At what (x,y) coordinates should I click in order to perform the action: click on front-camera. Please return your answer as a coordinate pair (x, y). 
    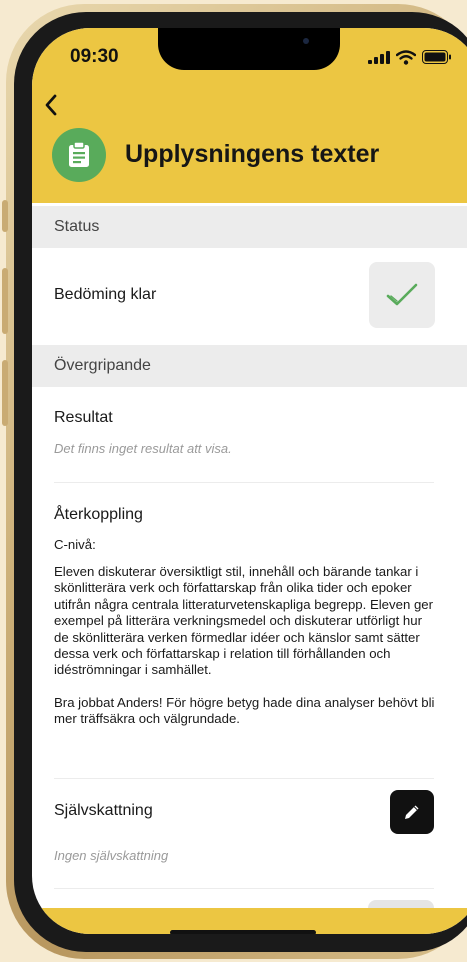
    Looking at the image, I should click on (306, 41).